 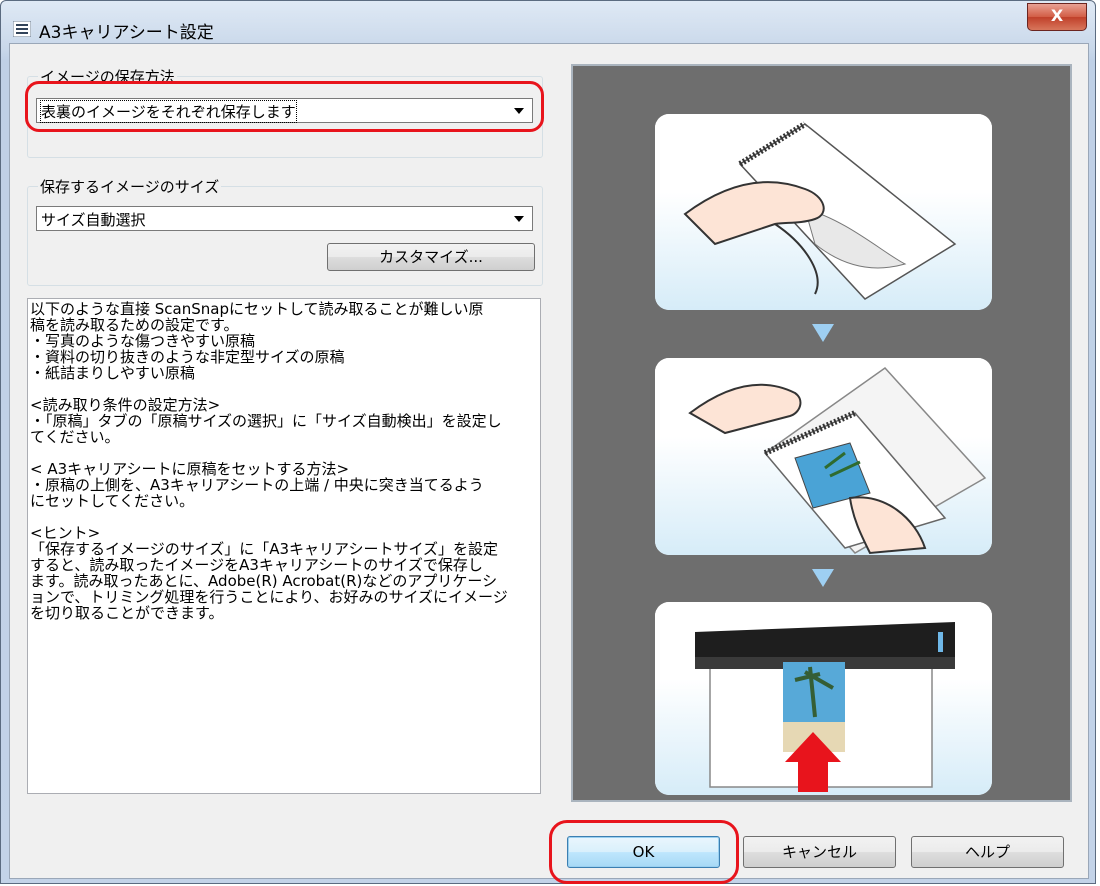 What do you see at coordinates (825, 707) in the screenshot?
I see `scanner-feed-image` at bounding box center [825, 707].